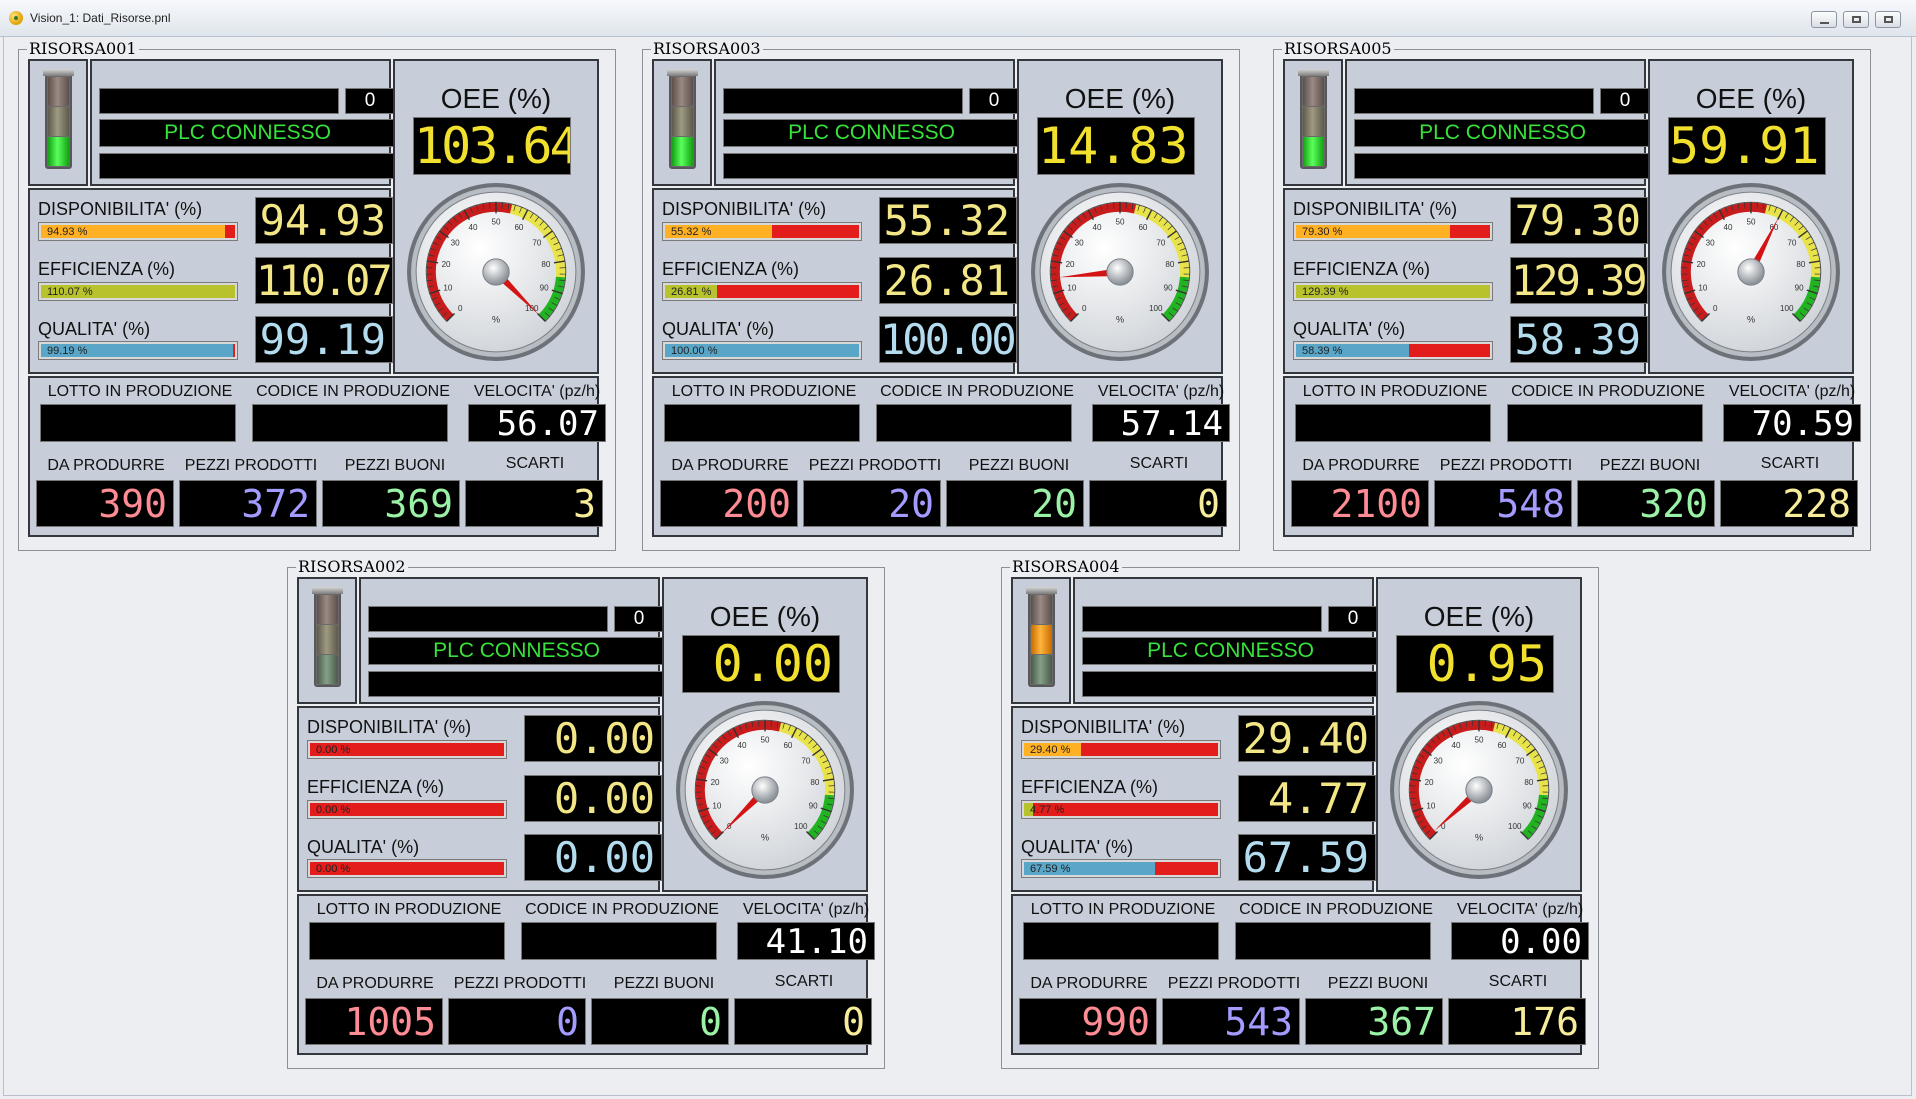 Image resolution: width=1916 pixels, height=1099 pixels. Describe the element at coordinates (1646, 503) in the screenshot. I see `good-pieces-value: 320` at that location.